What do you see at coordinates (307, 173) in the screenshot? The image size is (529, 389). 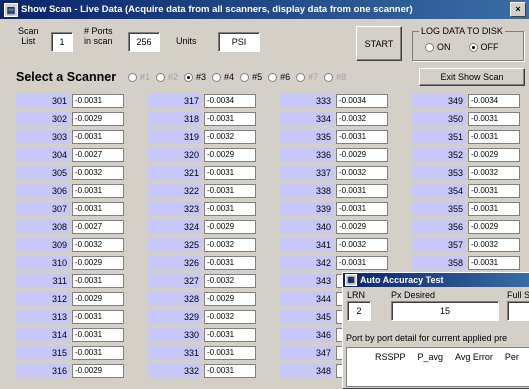 I see `port-number: 337` at bounding box center [307, 173].